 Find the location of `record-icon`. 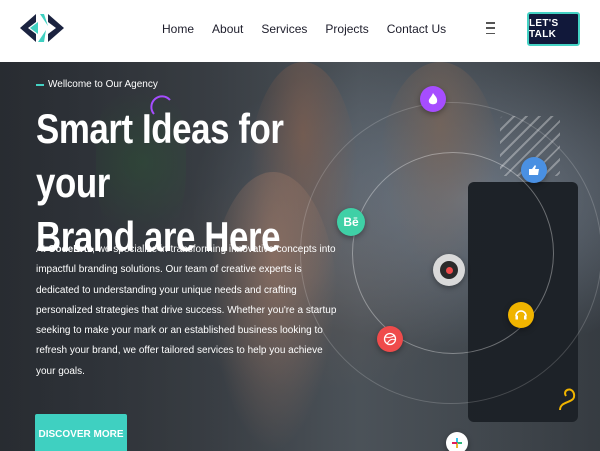

record-icon is located at coordinates (449, 270).